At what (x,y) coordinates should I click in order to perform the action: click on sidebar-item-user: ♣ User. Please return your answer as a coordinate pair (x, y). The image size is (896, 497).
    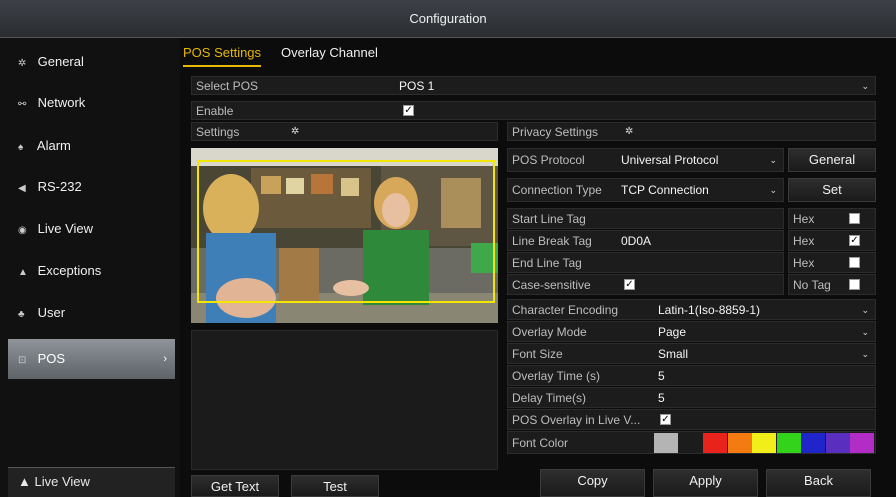
    Looking at the image, I should click on (91, 313).